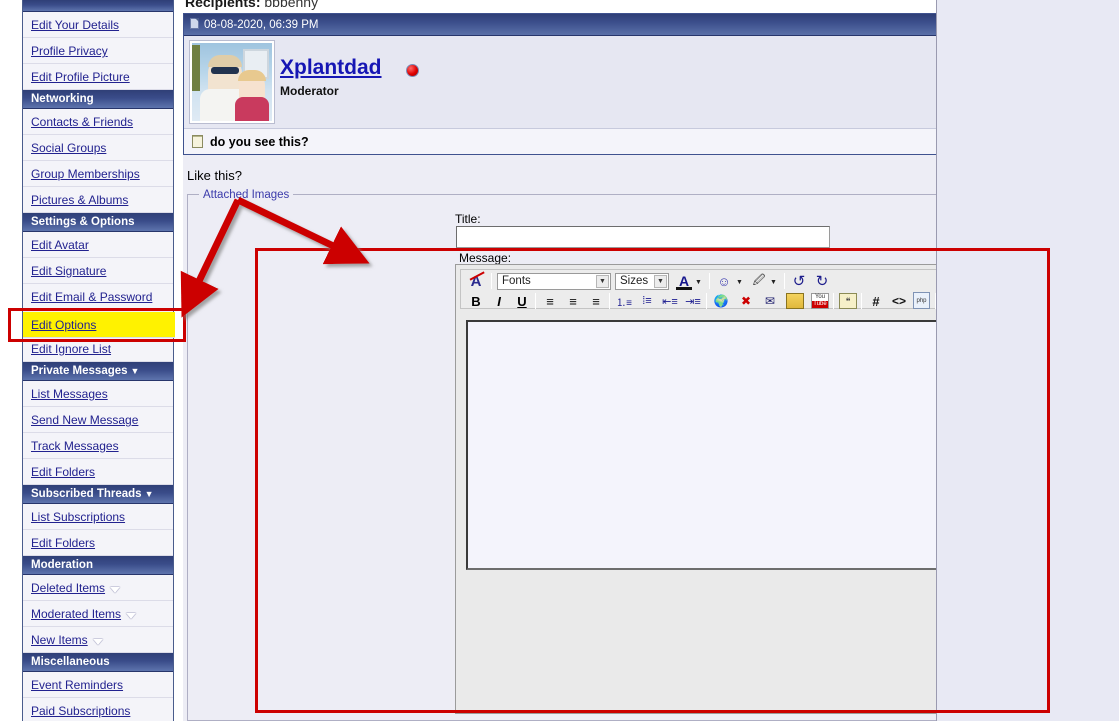 The image size is (1119, 721). I want to click on sidebar-link-list-subscriptions: List Subscriptions, so click(78, 517).